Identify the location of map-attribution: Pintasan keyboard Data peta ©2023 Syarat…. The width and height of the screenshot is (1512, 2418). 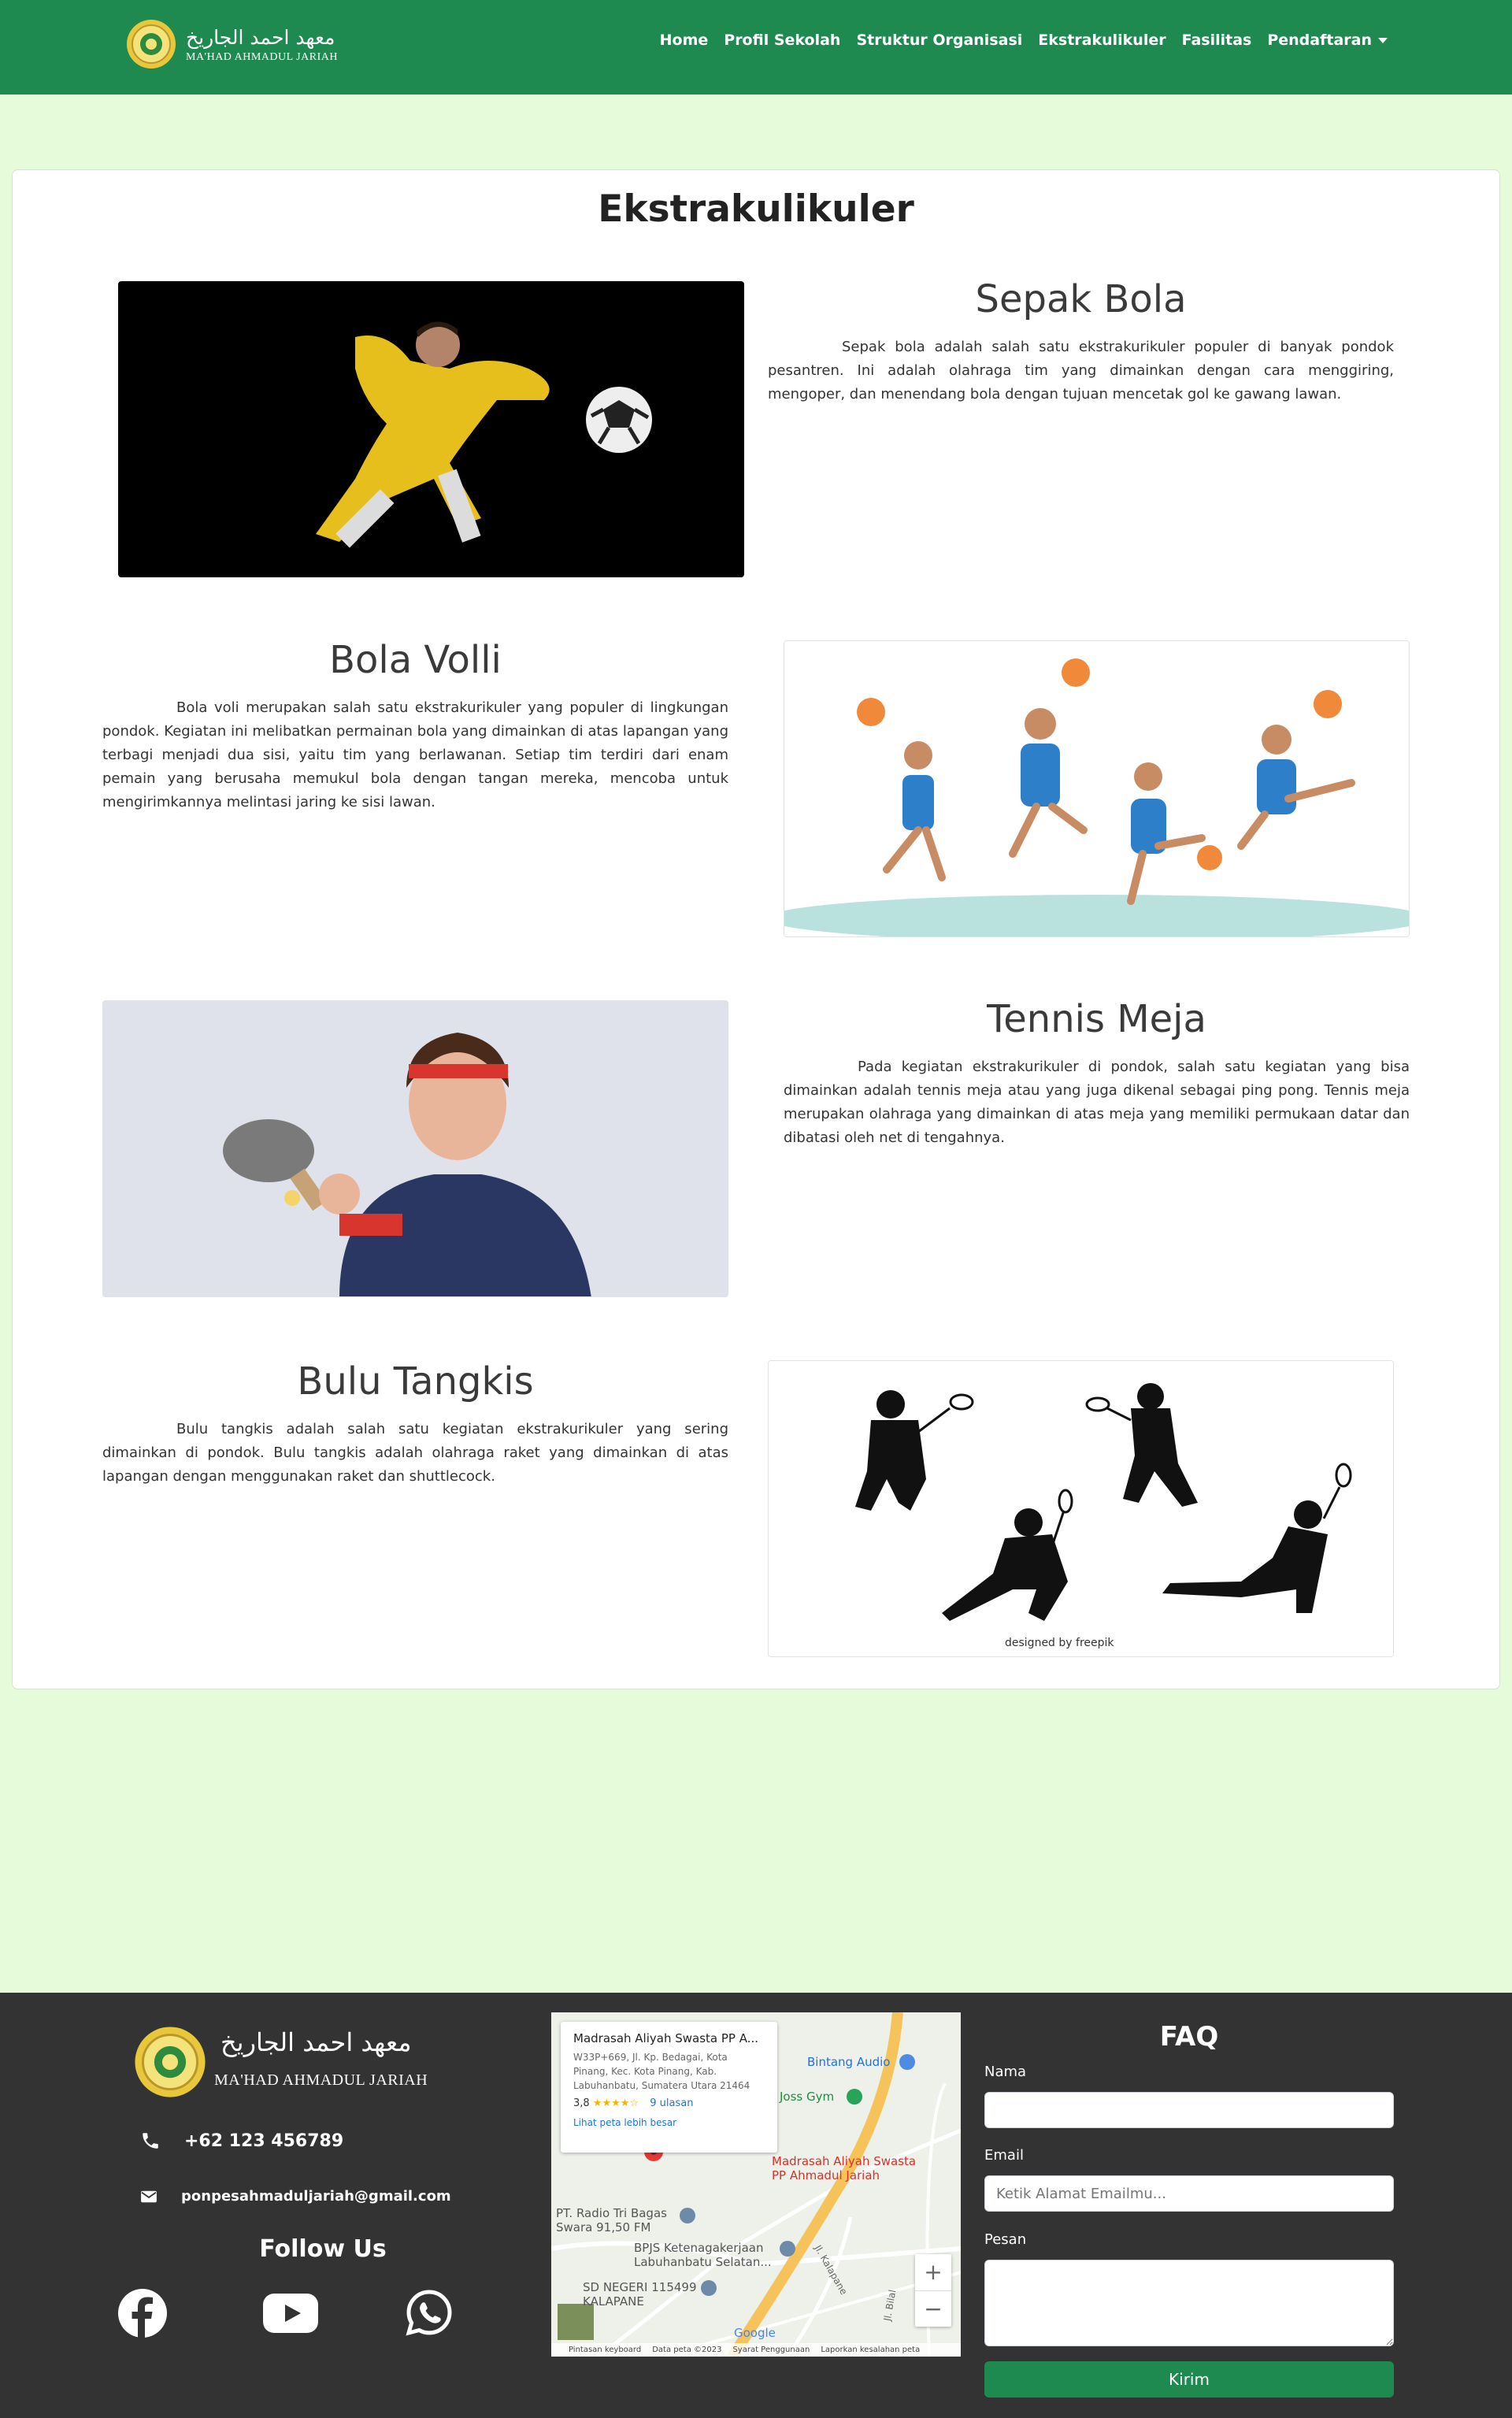
(756, 2350).